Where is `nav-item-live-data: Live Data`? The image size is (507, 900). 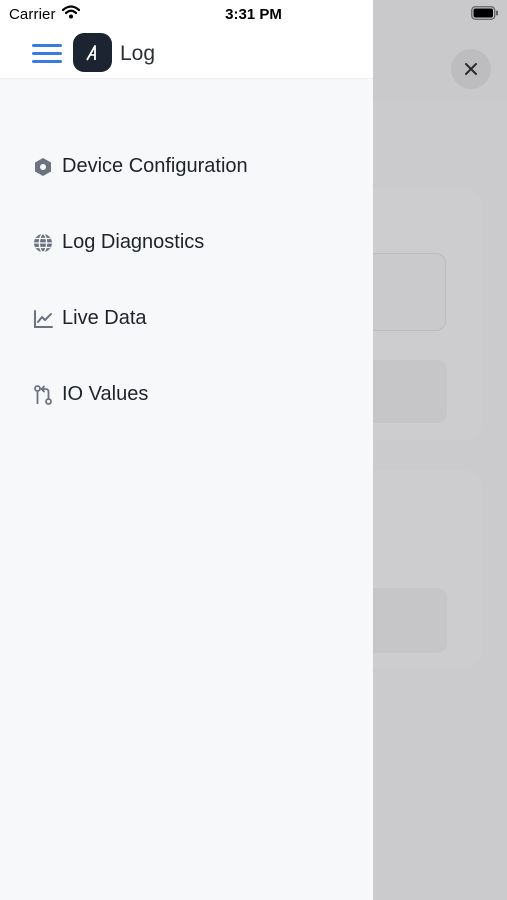
nav-item-live-data: Live Data is located at coordinates (186, 319).